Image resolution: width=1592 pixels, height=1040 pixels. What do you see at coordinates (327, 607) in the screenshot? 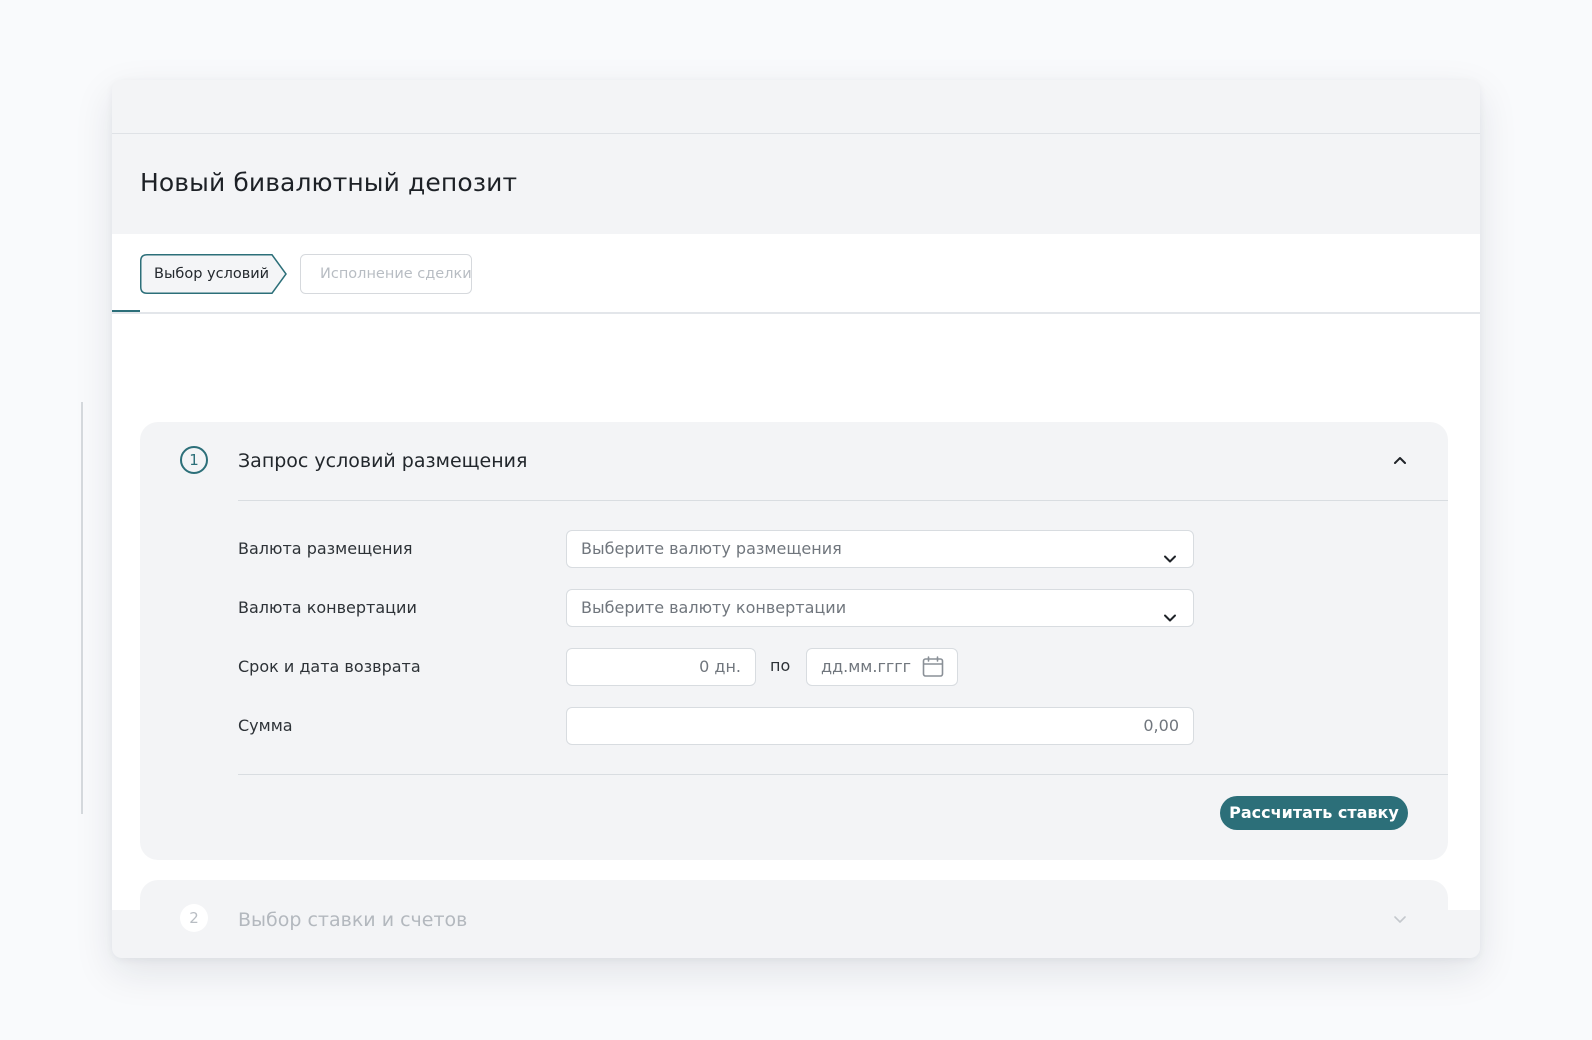
I see `conversion-currency-label: Валюта конвертации` at bounding box center [327, 607].